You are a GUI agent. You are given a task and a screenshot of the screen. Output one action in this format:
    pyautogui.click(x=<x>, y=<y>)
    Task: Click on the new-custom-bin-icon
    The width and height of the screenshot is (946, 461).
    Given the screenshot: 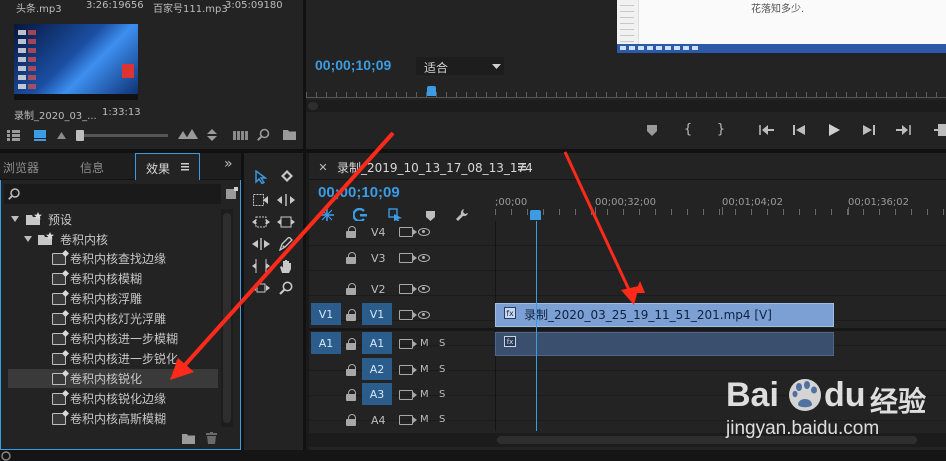 What is the action you would take?
    pyautogui.click(x=232, y=193)
    